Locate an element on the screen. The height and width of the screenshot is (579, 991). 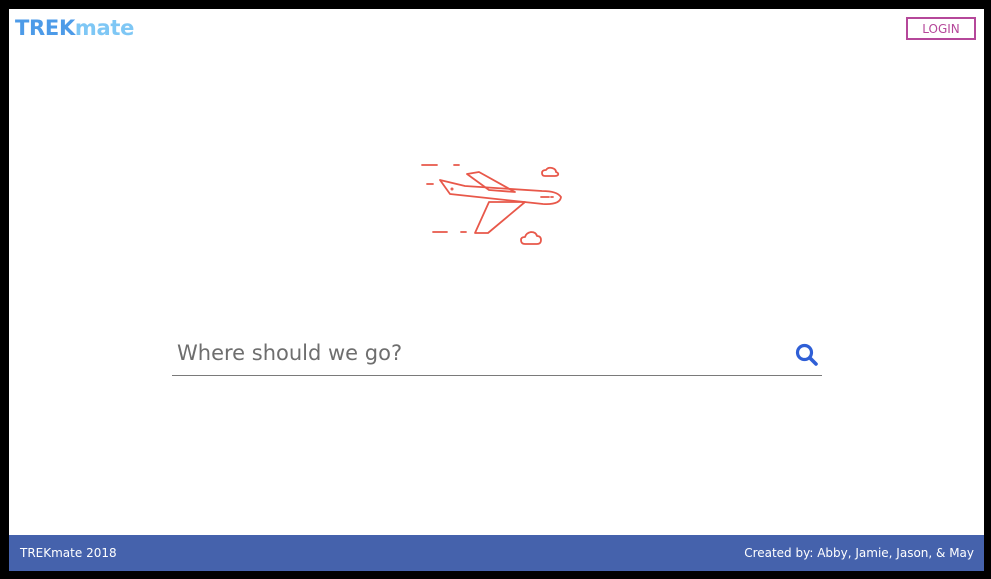
footer-copyright: TREKmate 2018 is located at coordinates (68, 553).